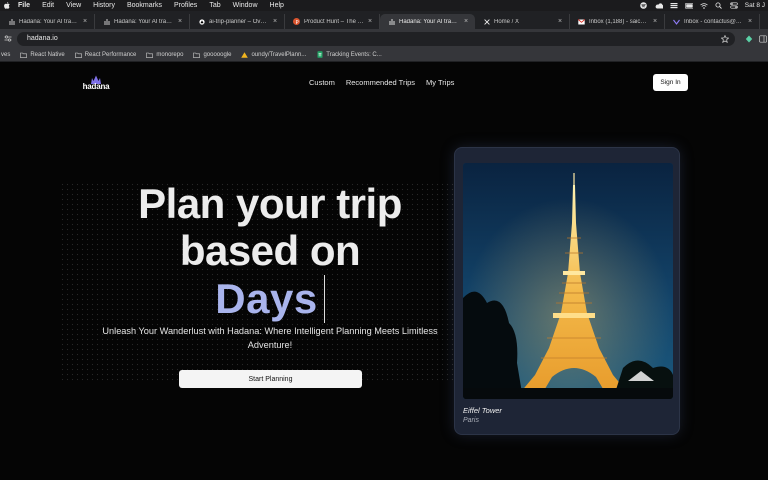 The height and width of the screenshot is (480, 768). I want to click on tab-title: Inbox - contactus@hadana, so click(714, 21).